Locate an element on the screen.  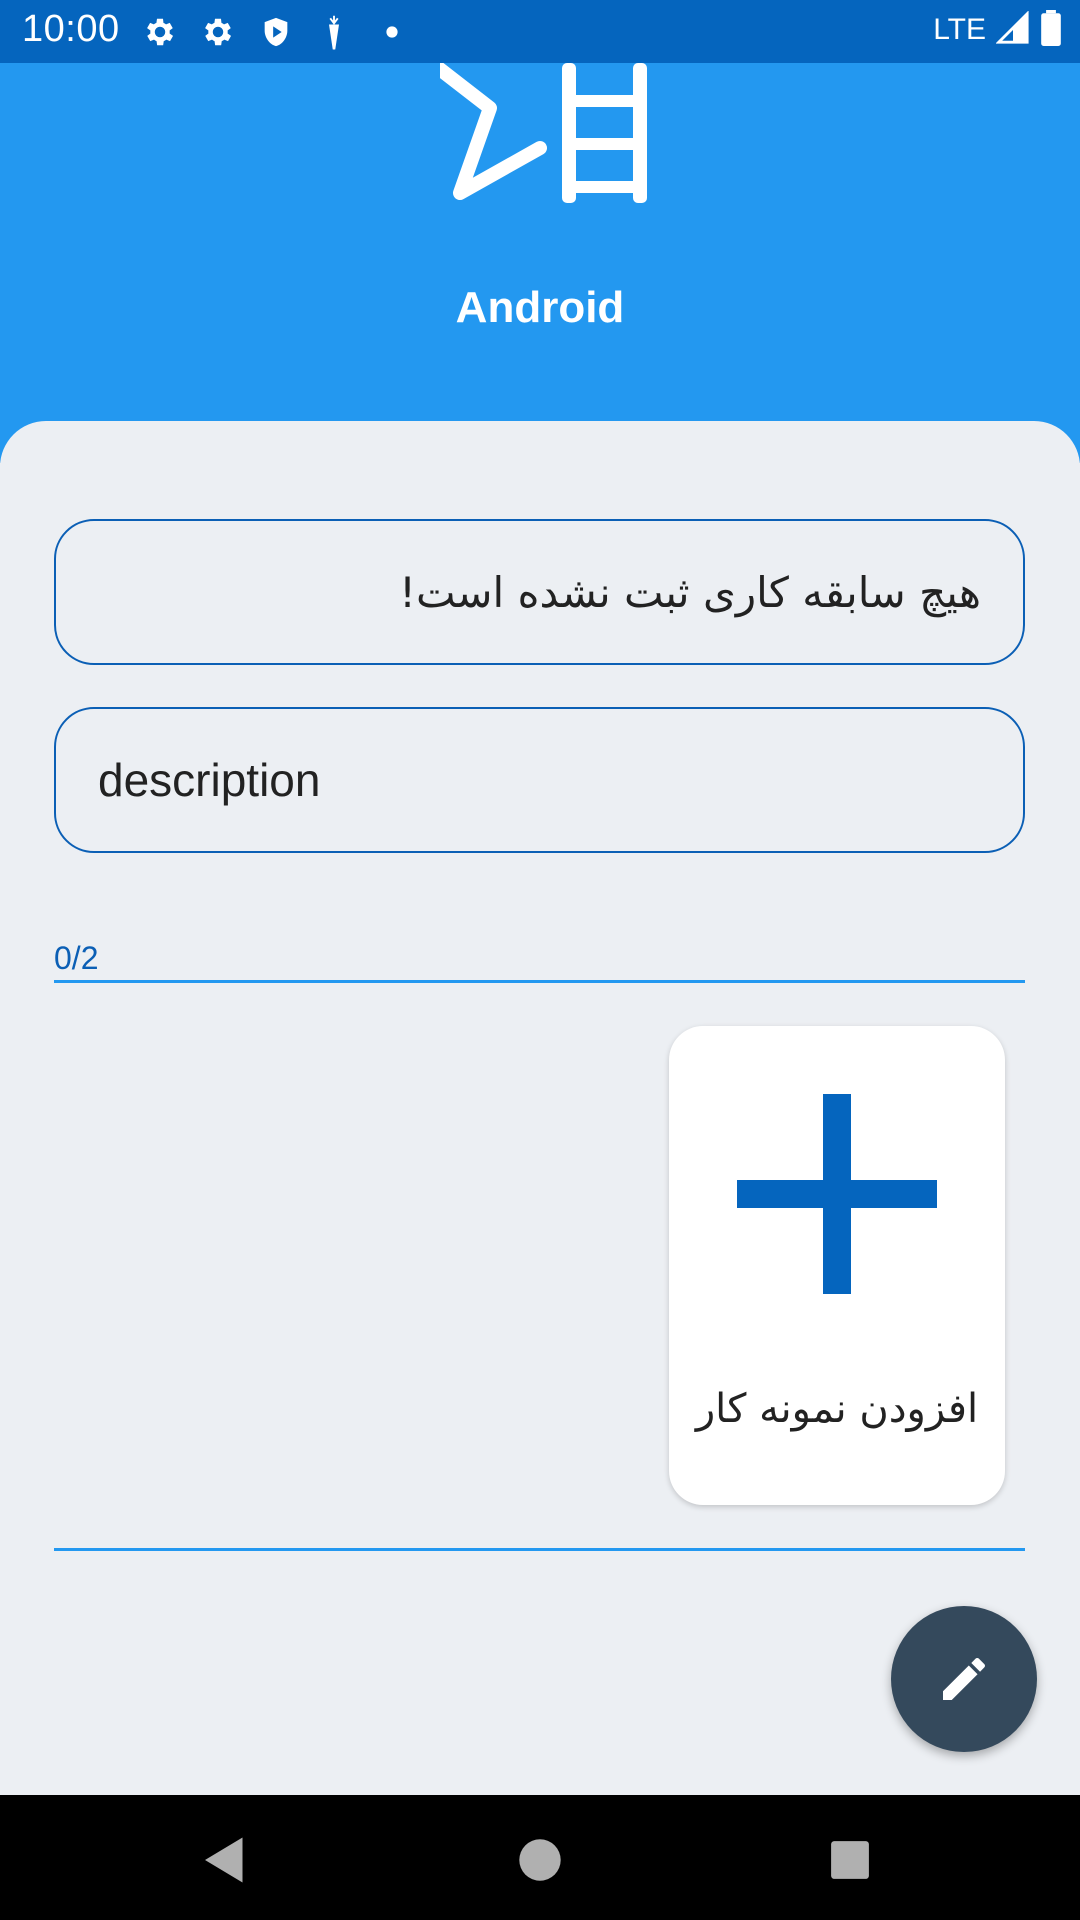
pencil-icon is located at coordinates (964, 1678).